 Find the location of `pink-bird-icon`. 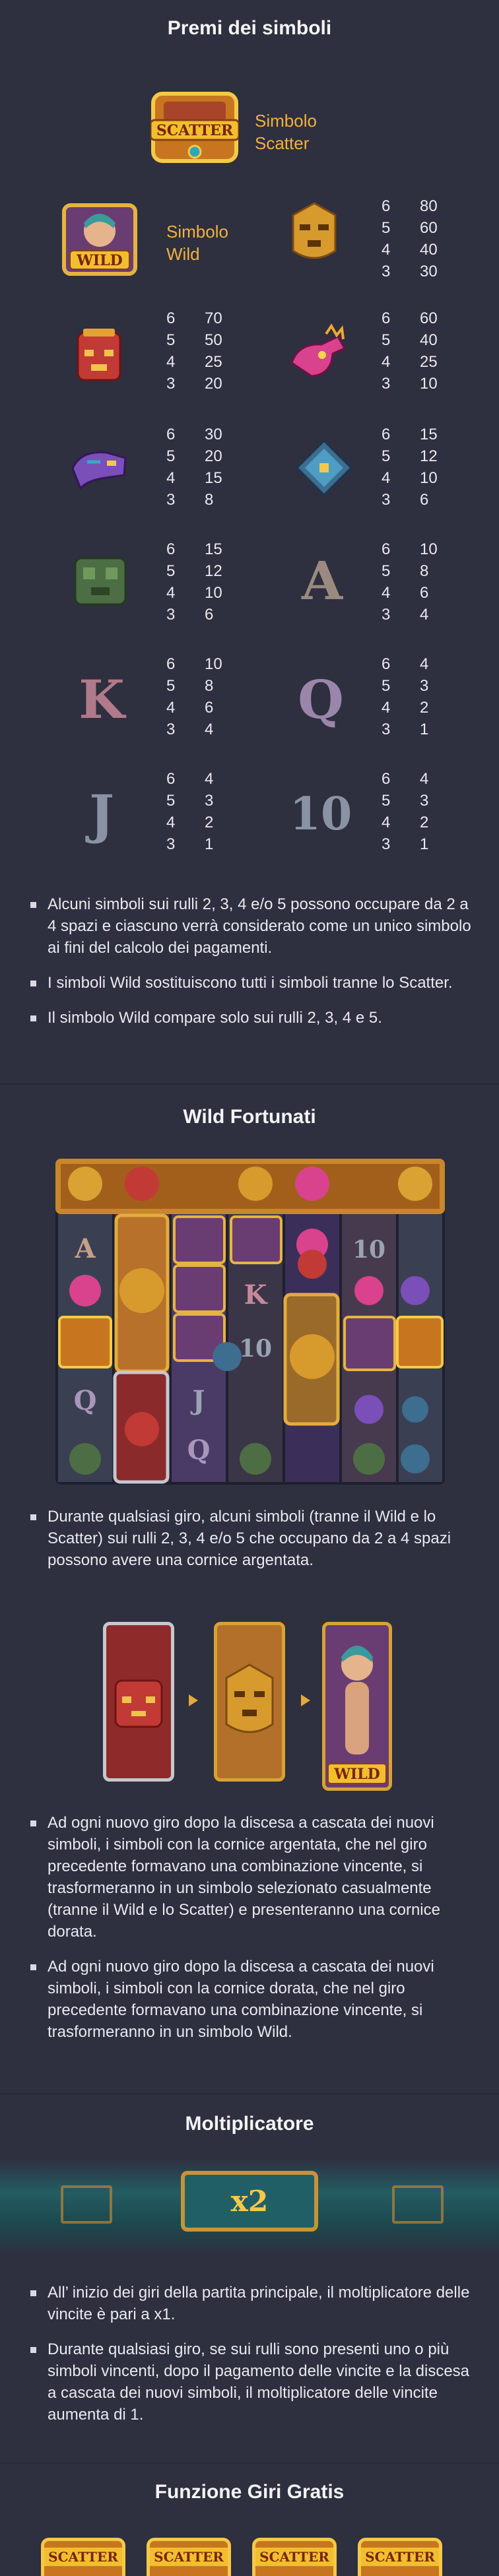

pink-bird-icon is located at coordinates (318, 356).